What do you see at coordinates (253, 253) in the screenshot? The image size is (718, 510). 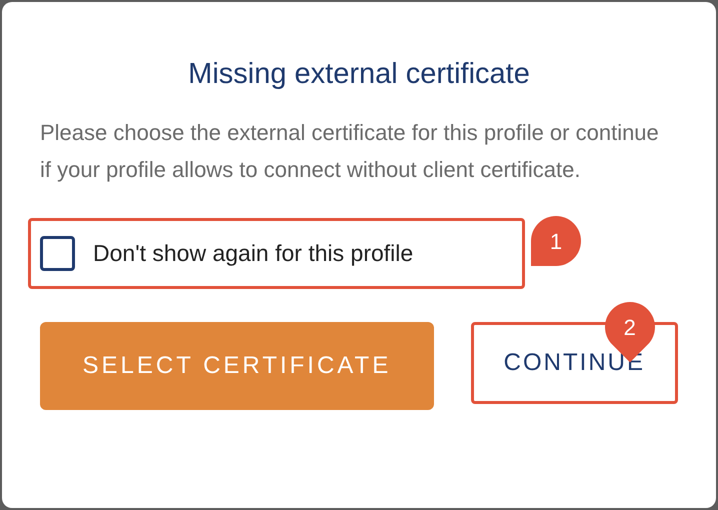 I see `checkbox-label: Don't show again for this profile` at bounding box center [253, 253].